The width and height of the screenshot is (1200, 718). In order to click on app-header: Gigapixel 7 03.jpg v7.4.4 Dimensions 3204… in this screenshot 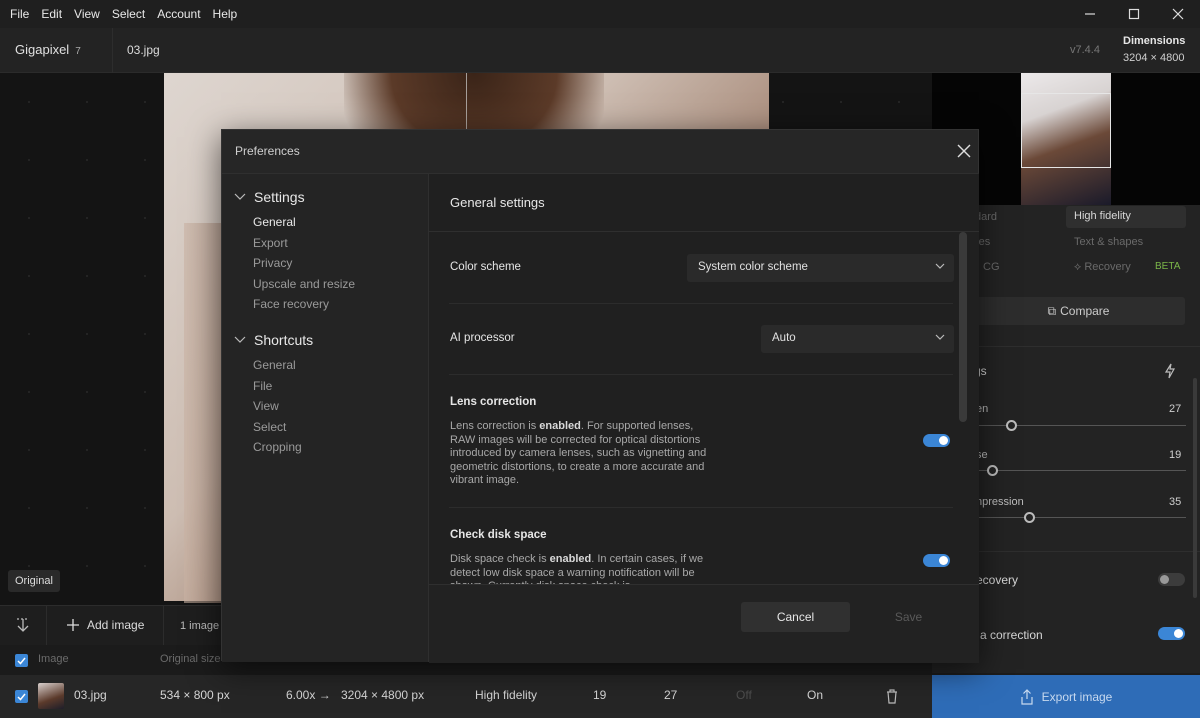, I will do `click(600, 50)`.